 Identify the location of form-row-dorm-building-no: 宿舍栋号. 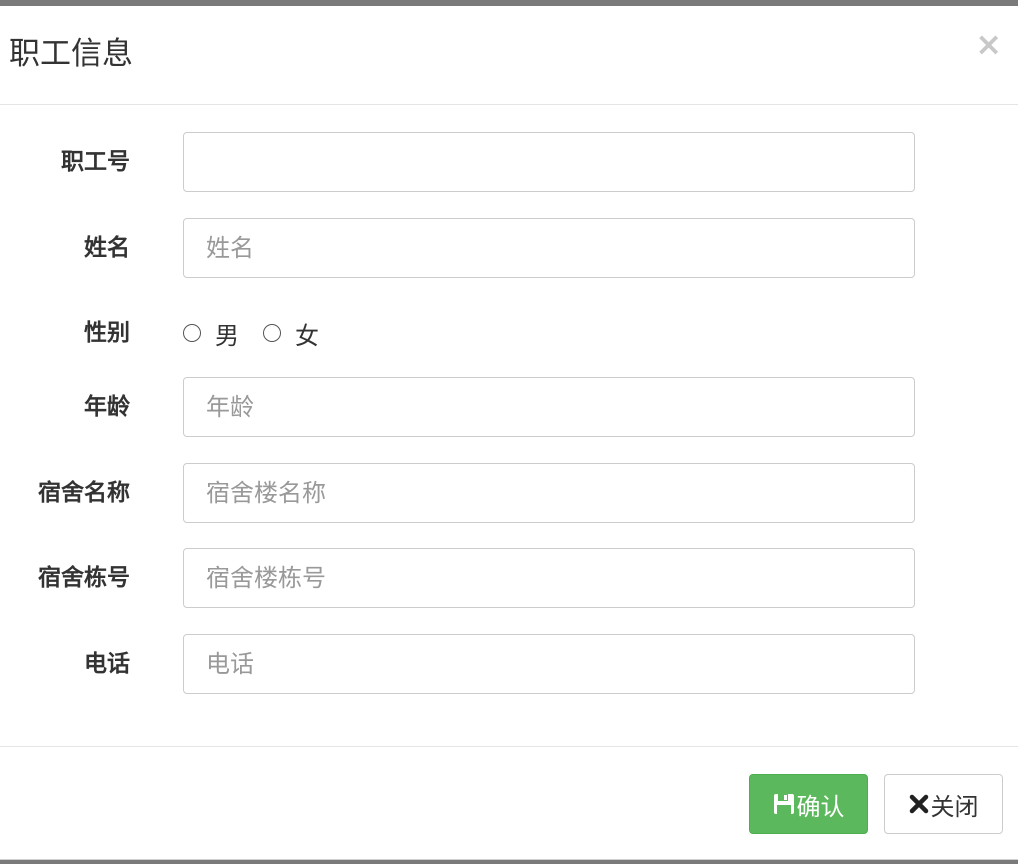
(509, 578).